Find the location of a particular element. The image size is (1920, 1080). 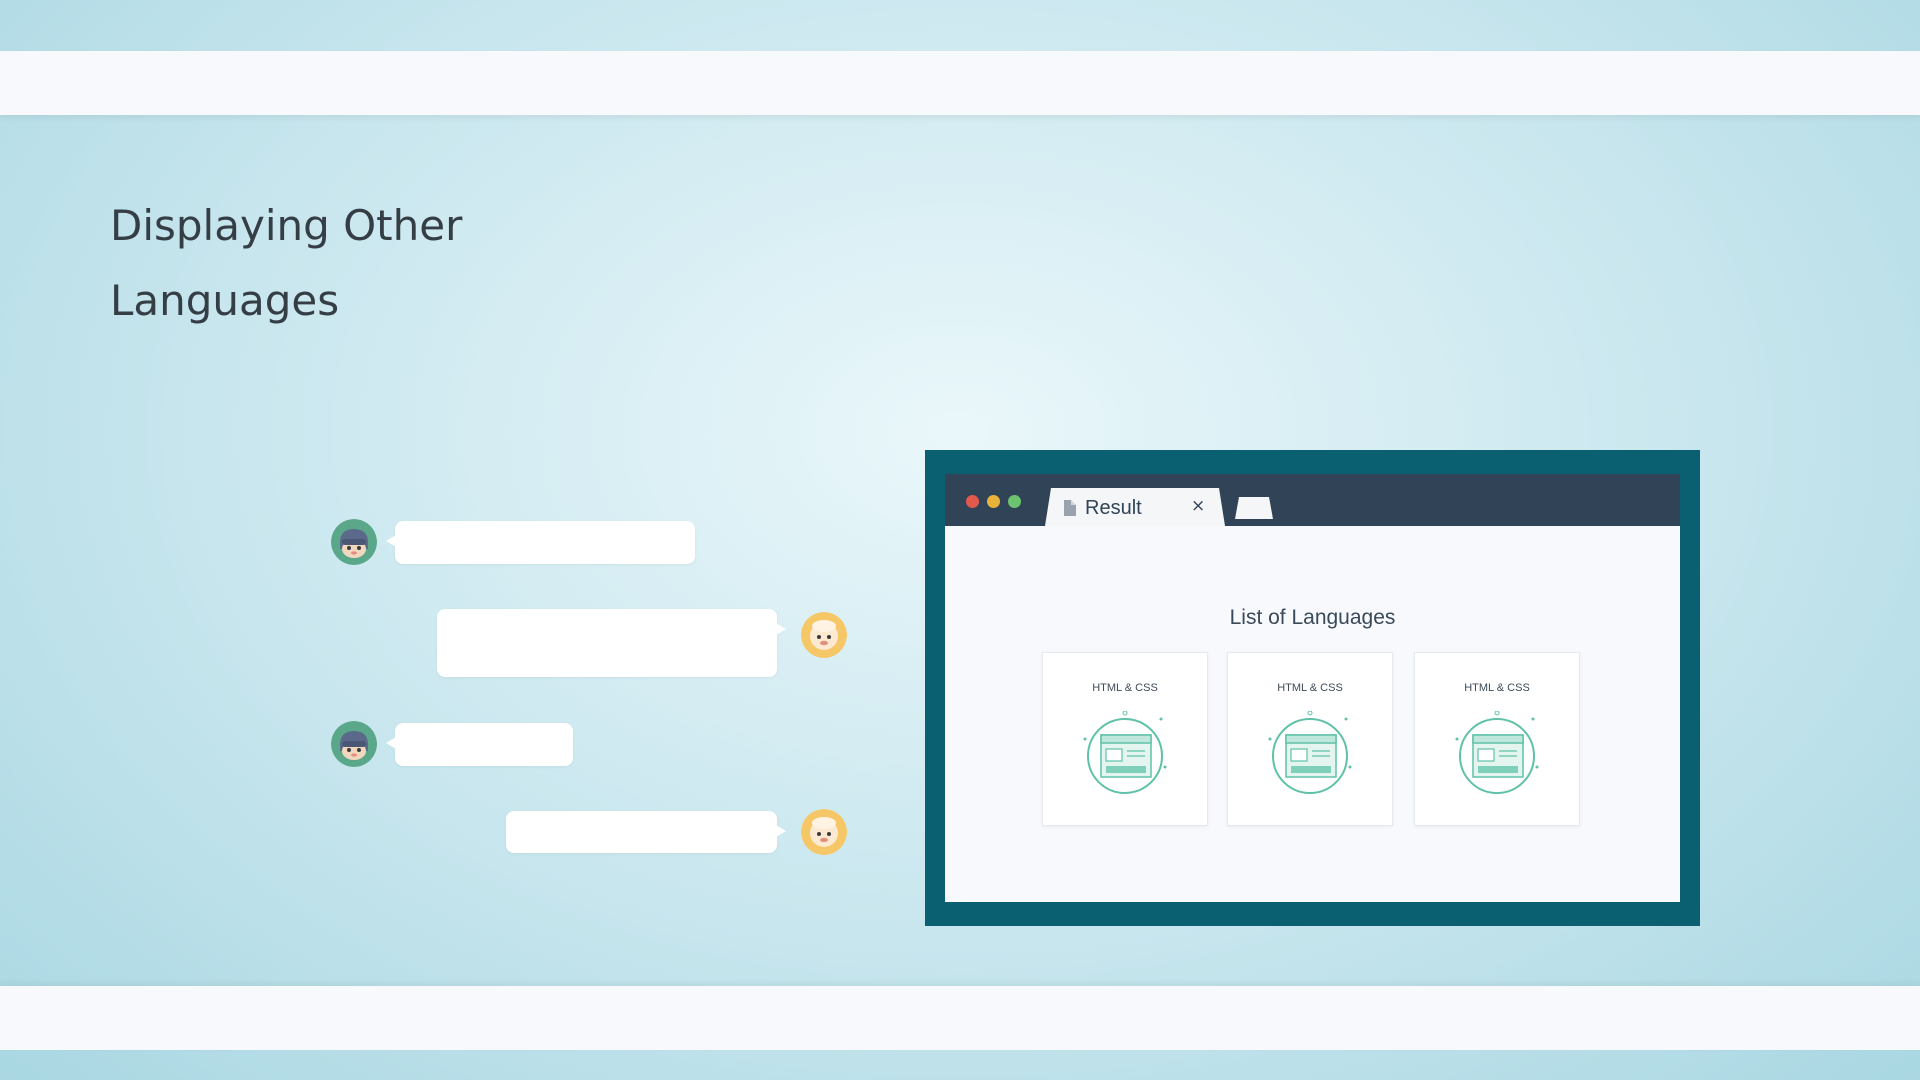

maximize-window-dot is located at coordinates (1014, 501).